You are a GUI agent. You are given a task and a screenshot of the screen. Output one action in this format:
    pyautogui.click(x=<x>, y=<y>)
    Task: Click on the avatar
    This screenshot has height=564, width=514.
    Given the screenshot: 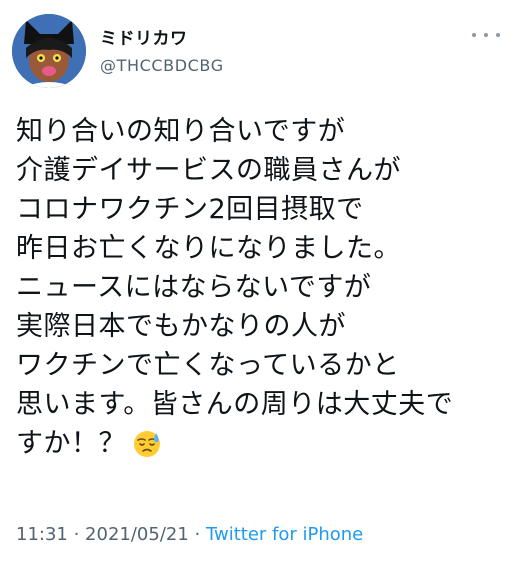 What is the action you would take?
    pyautogui.click(x=49, y=51)
    